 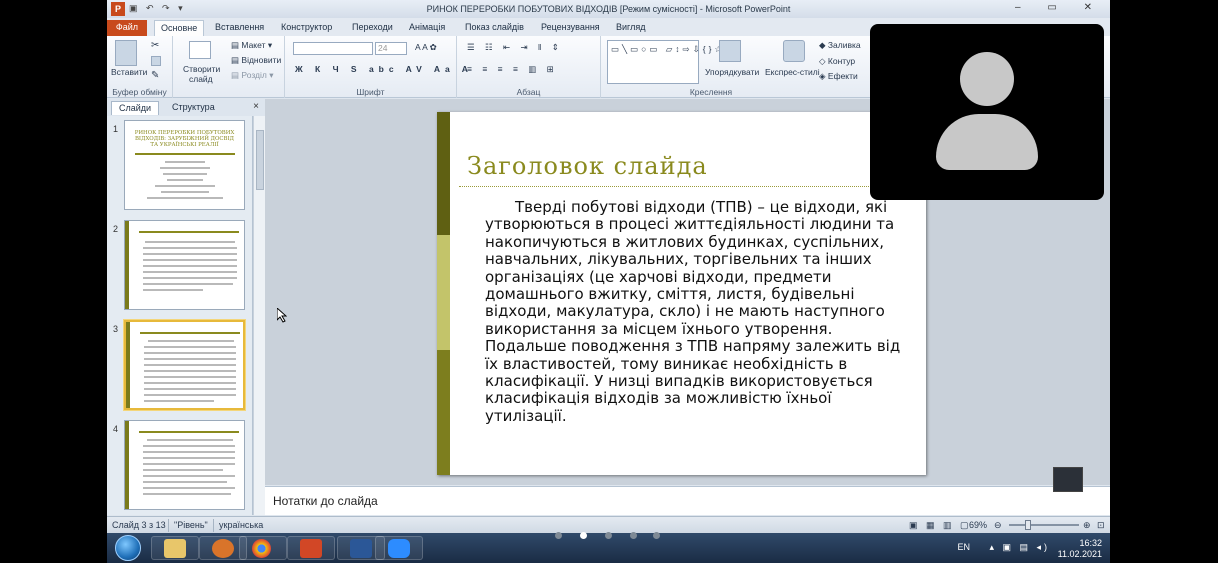 I want to click on paste-icon, so click(x=126, y=53).